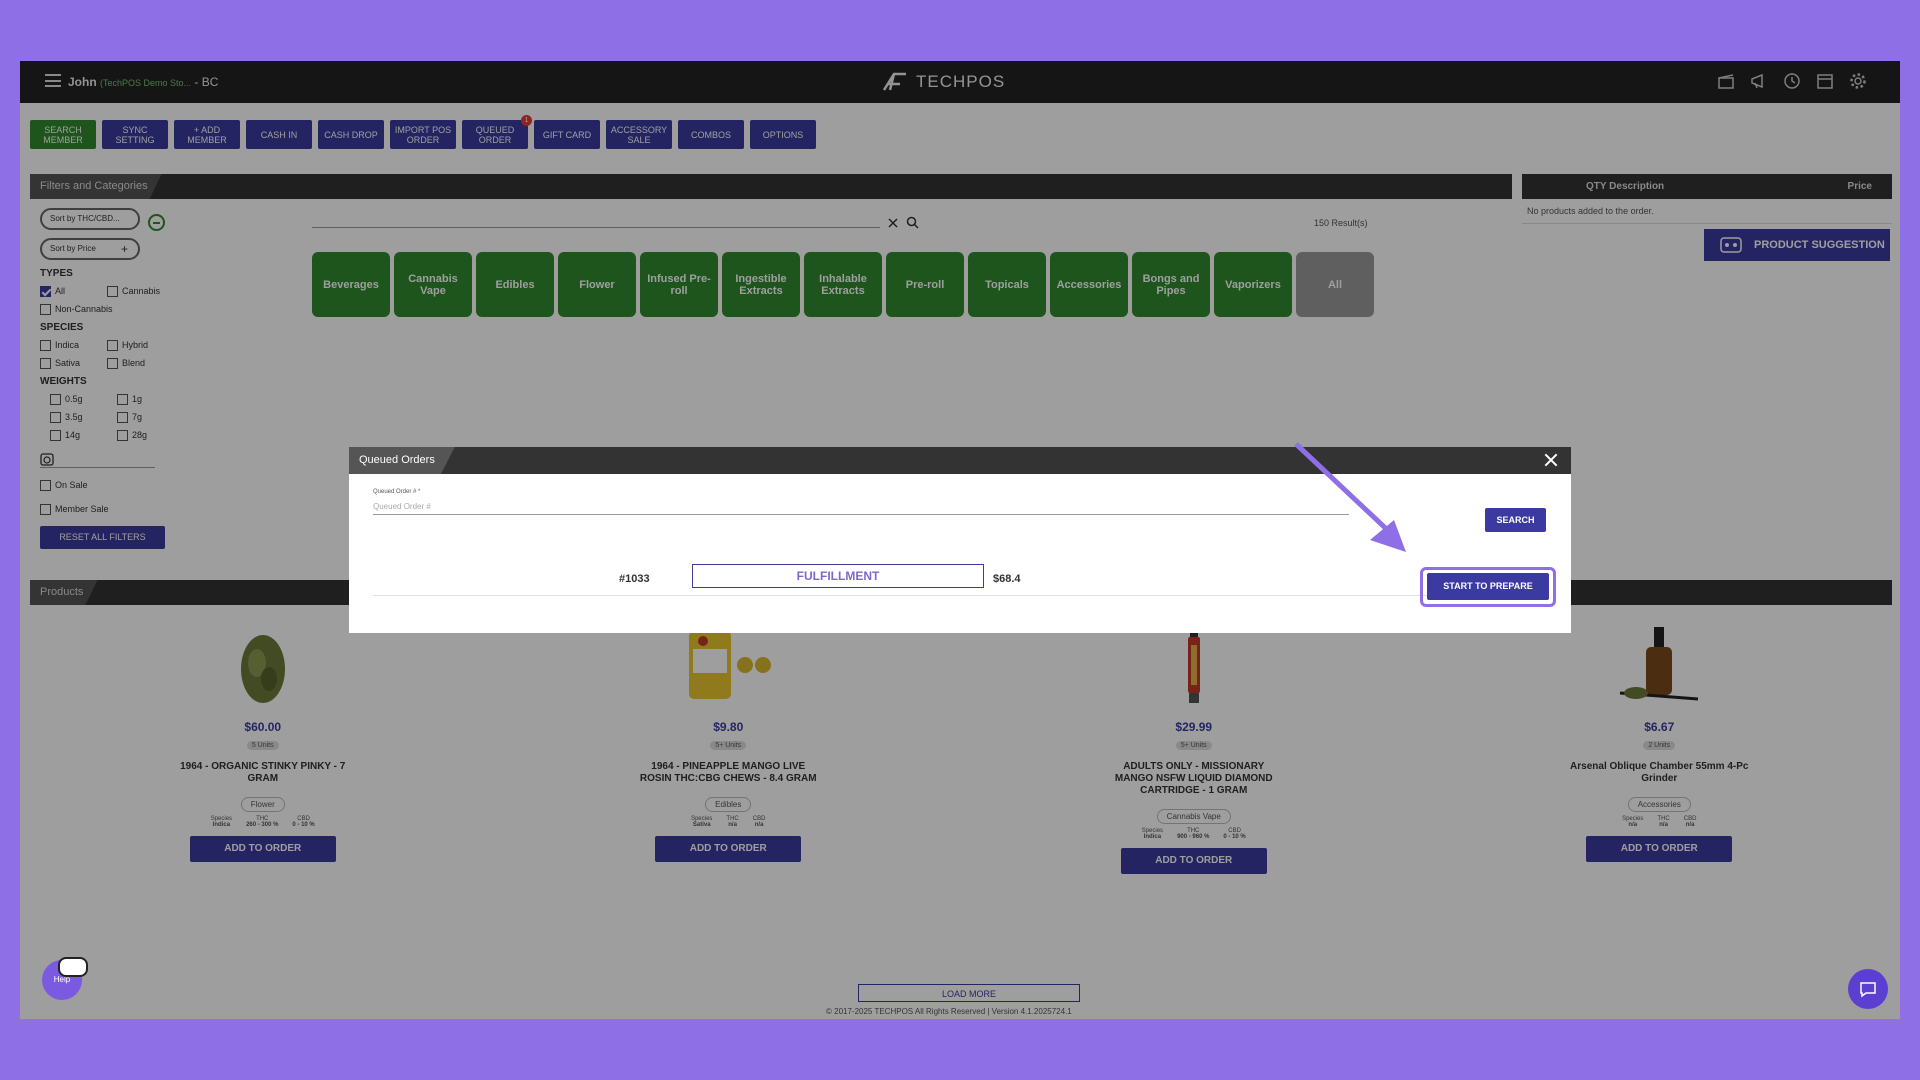 The image size is (1920, 1080). I want to click on help-robot-icon, so click(73, 967).